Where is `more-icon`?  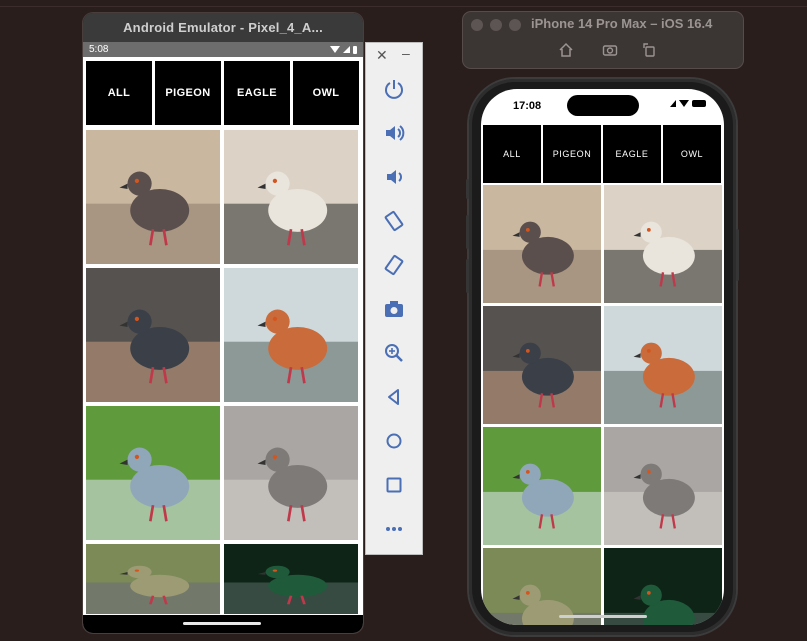
more-icon is located at coordinates (394, 529).